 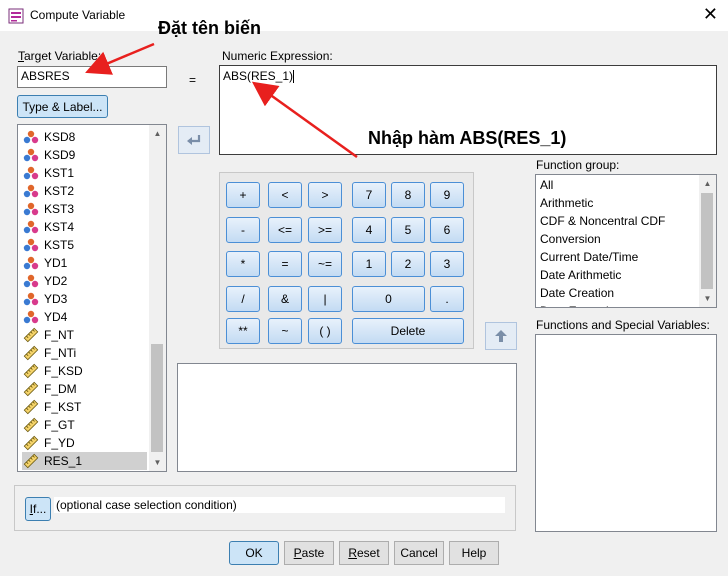 I want to click on annotation-overlay, so click(x=221, y=100).